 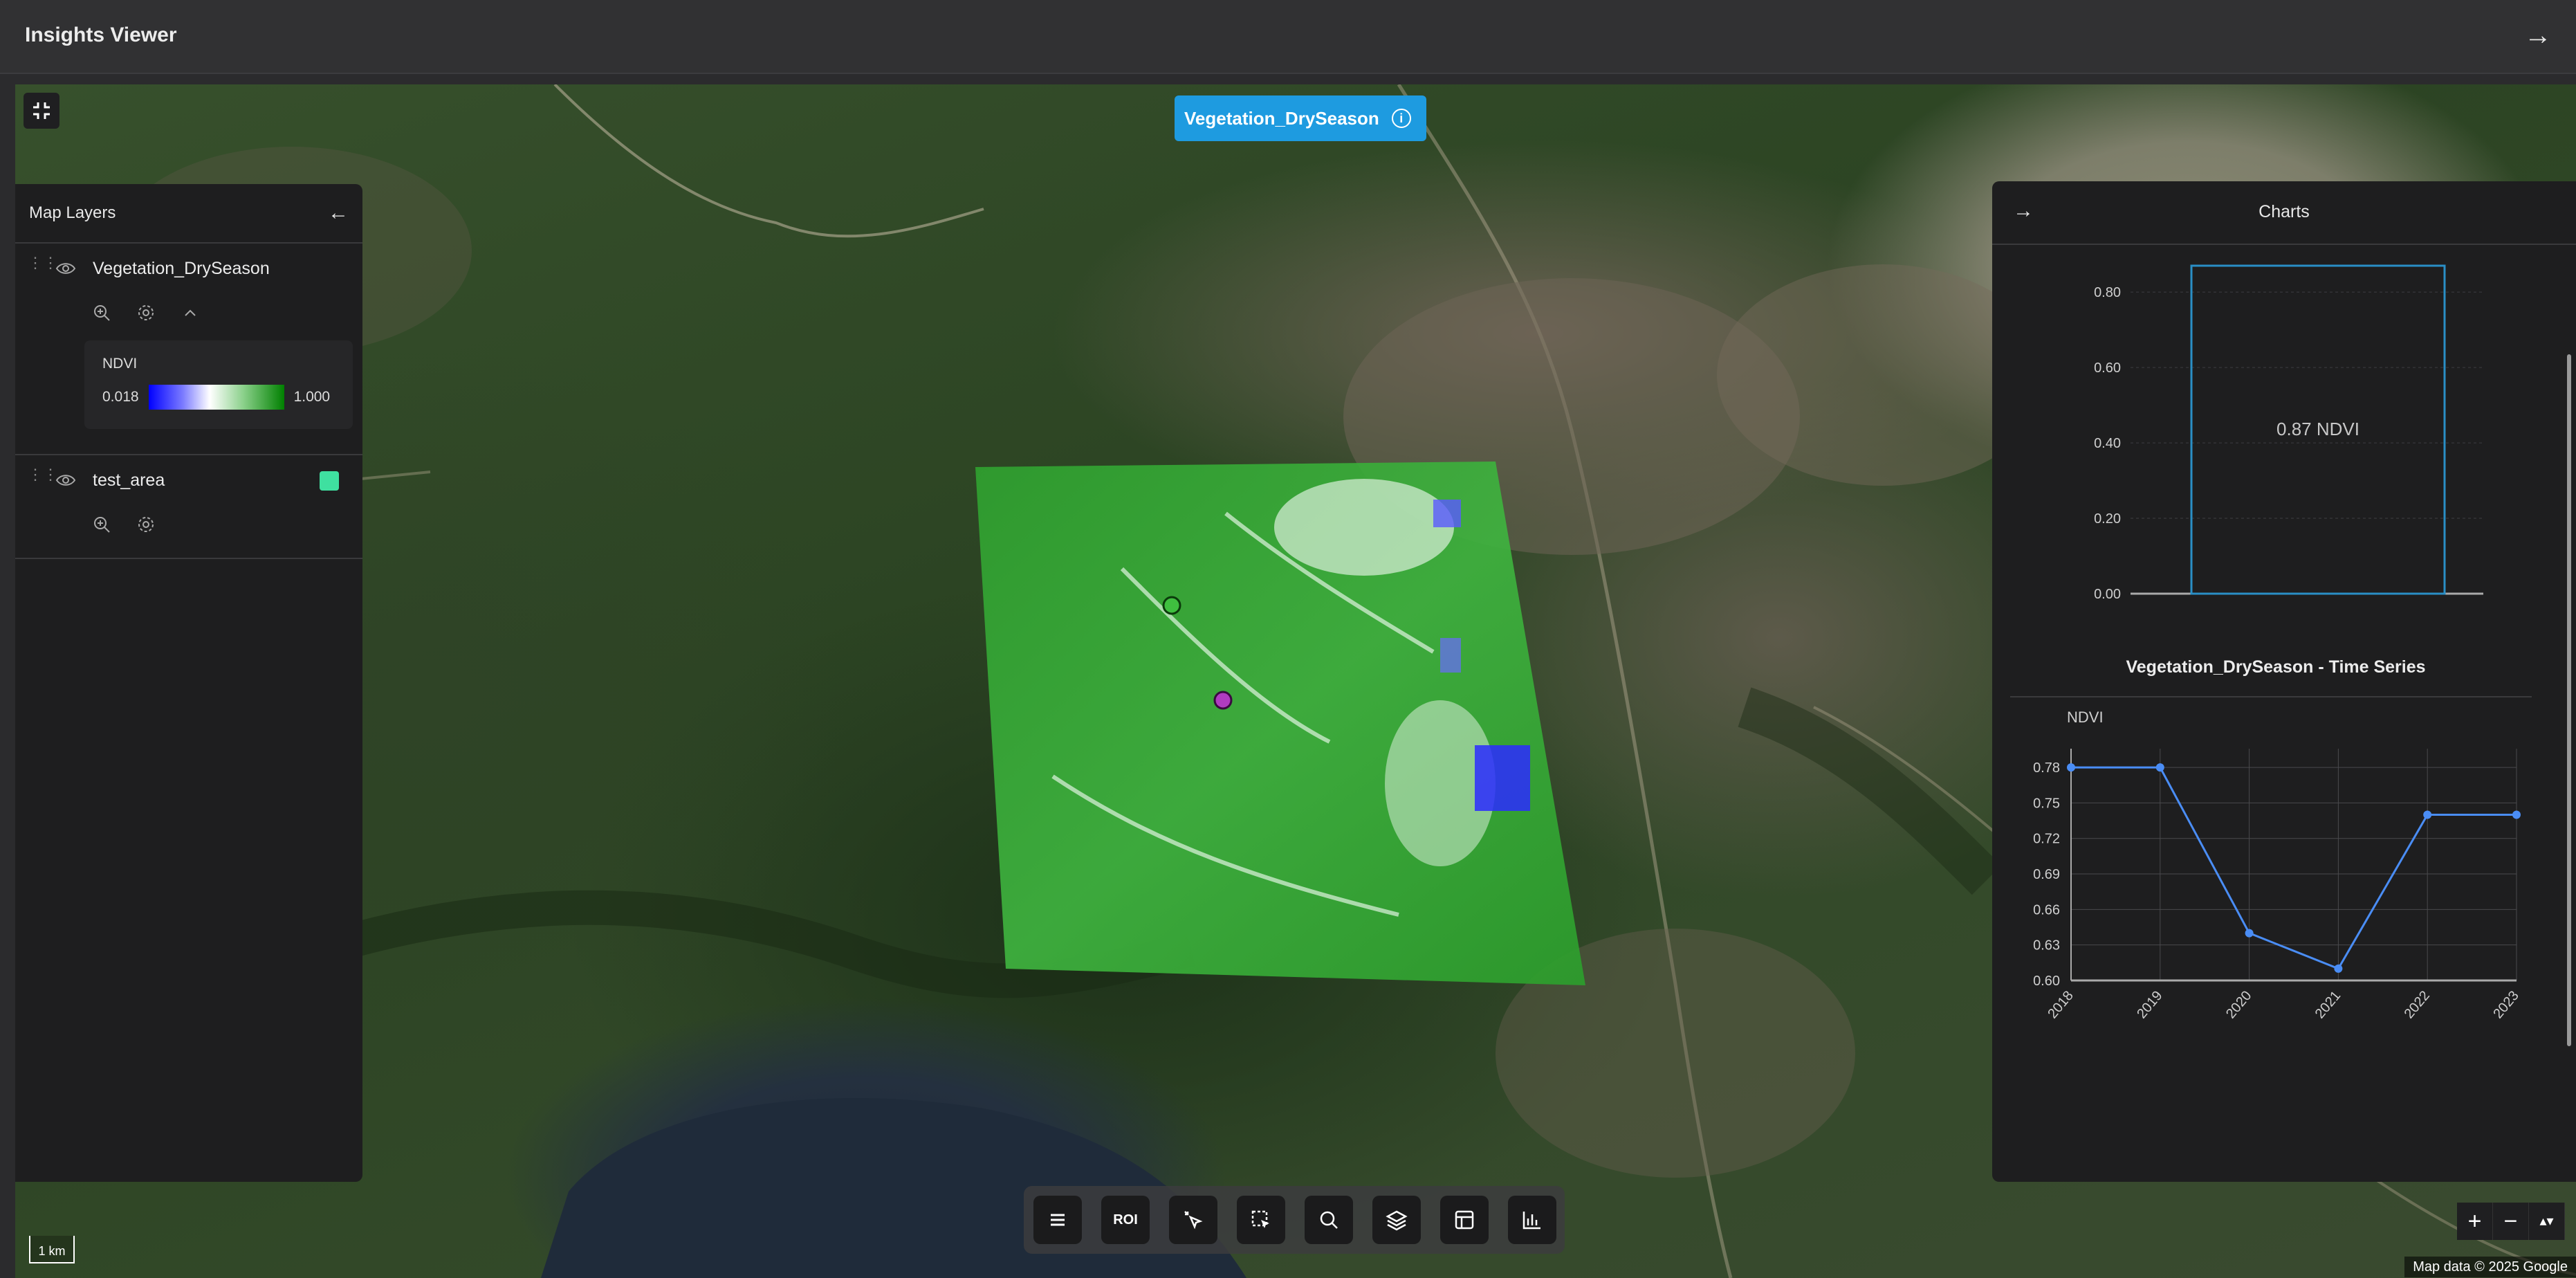 What do you see at coordinates (2107, 519) in the screenshot?
I see `y-tick-label: 0.20` at bounding box center [2107, 519].